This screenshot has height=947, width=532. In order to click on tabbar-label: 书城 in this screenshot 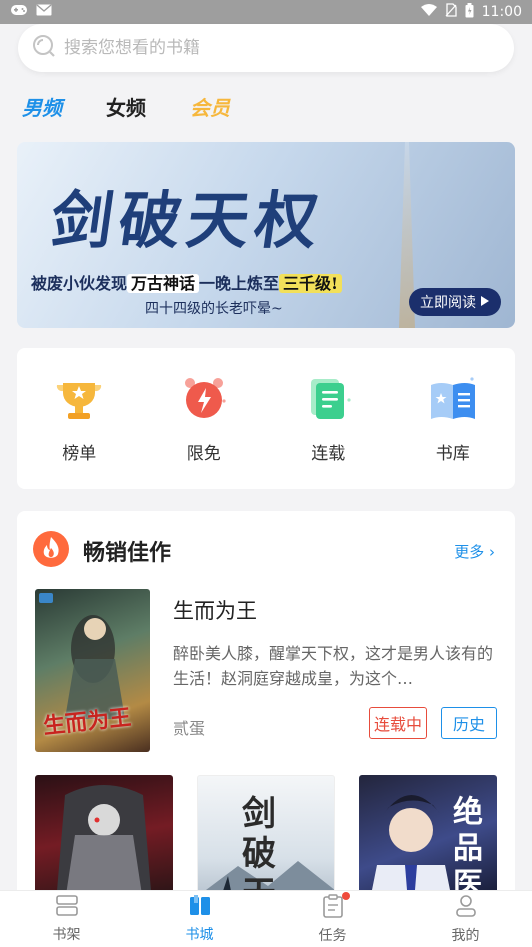, I will do `click(199, 934)`.